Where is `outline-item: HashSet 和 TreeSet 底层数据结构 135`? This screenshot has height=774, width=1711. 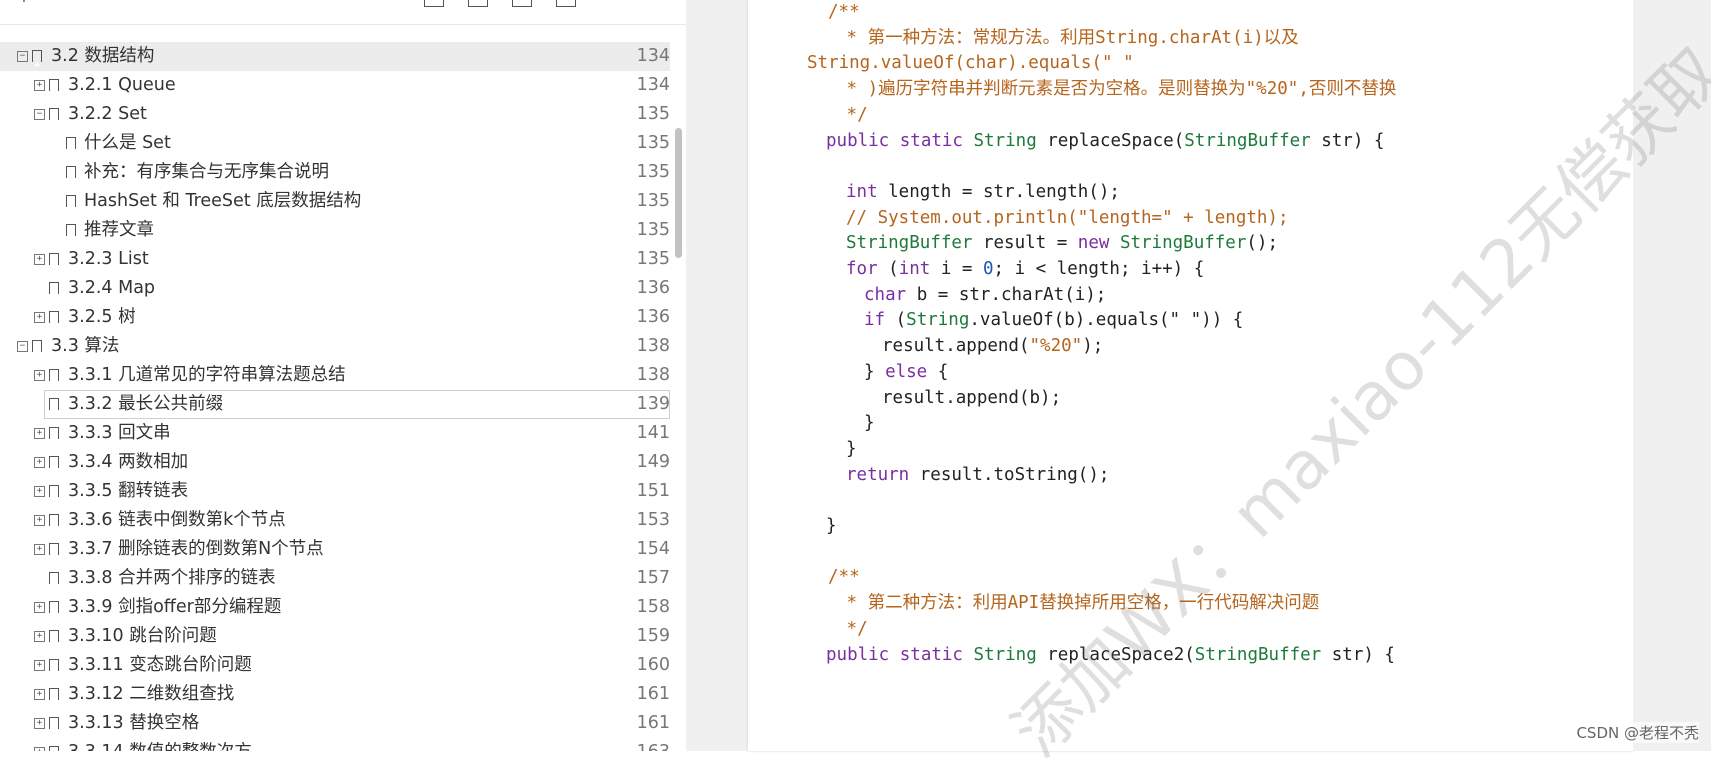 outline-item: HashSet 和 TreeSet 底层数据结构 135 is located at coordinates (335, 201).